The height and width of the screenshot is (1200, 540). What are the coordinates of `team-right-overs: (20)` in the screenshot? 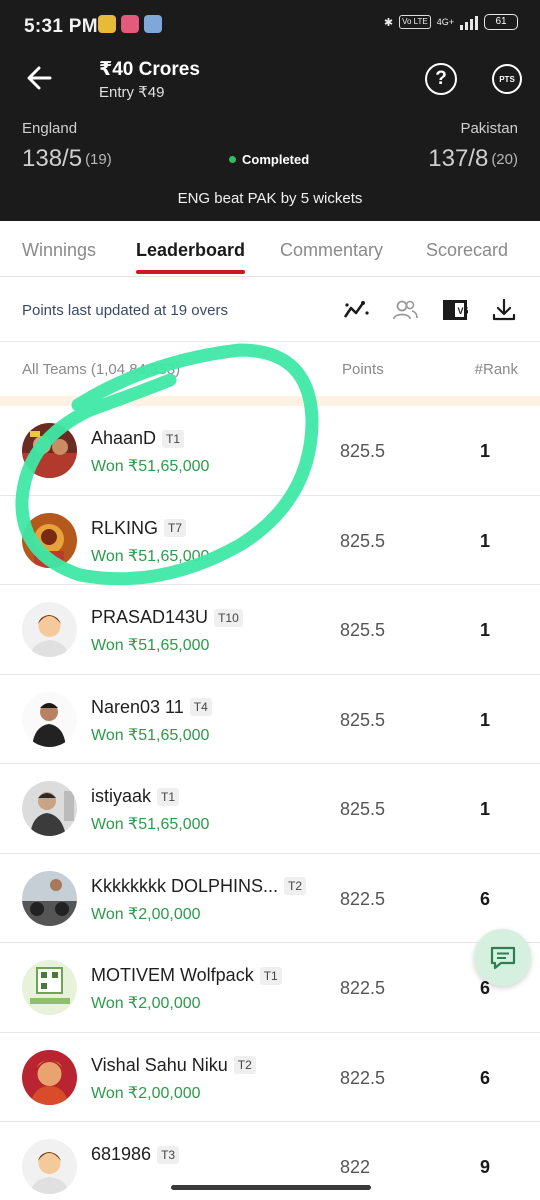 It's located at (504, 159).